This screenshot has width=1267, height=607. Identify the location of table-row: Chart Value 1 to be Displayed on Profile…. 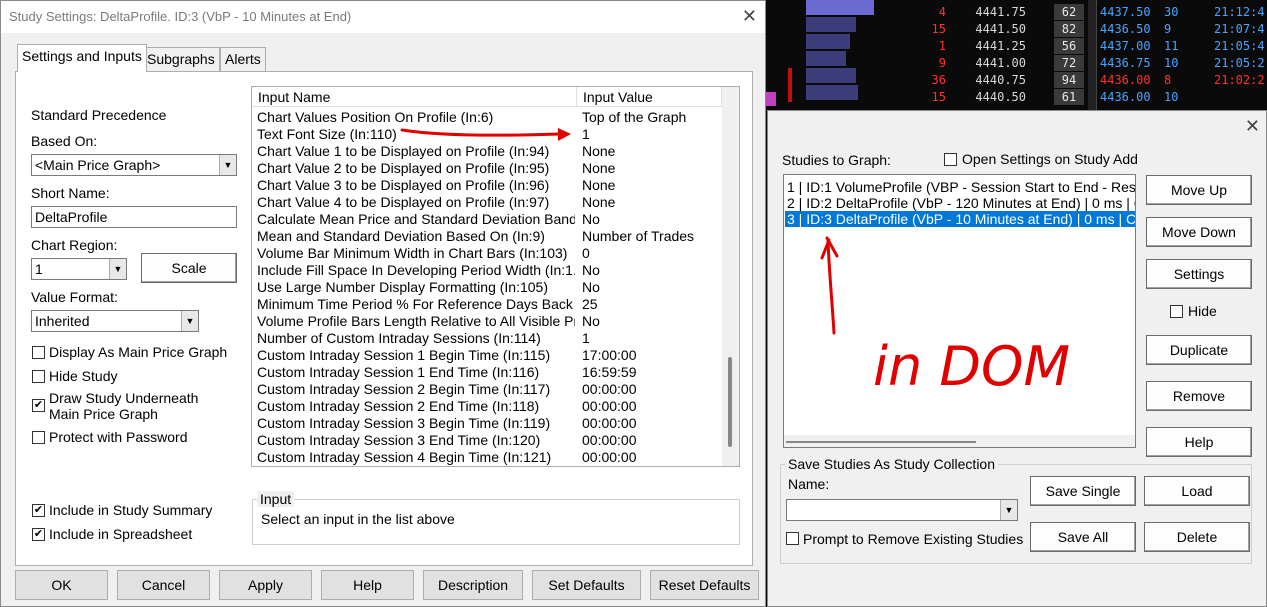
(487, 151).